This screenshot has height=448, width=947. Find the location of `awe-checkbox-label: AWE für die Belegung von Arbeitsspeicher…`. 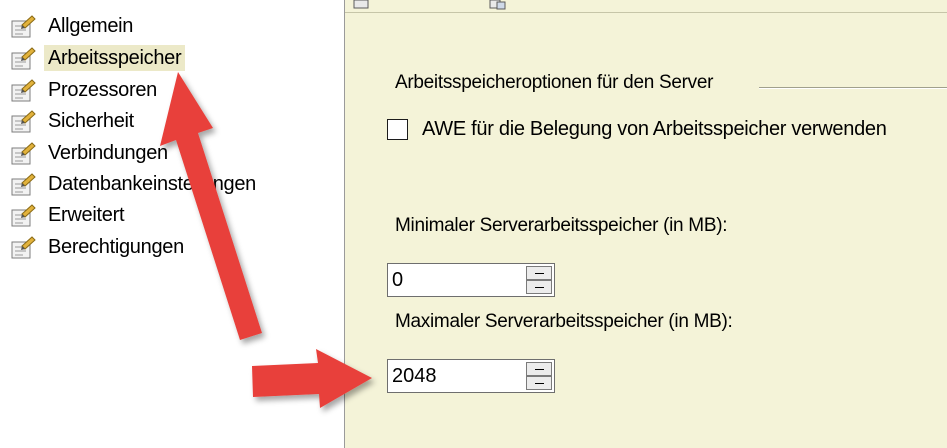

awe-checkbox-label: AWE für die Belegung von Arbeitsspeicher… is located at coordinates (654, 129).